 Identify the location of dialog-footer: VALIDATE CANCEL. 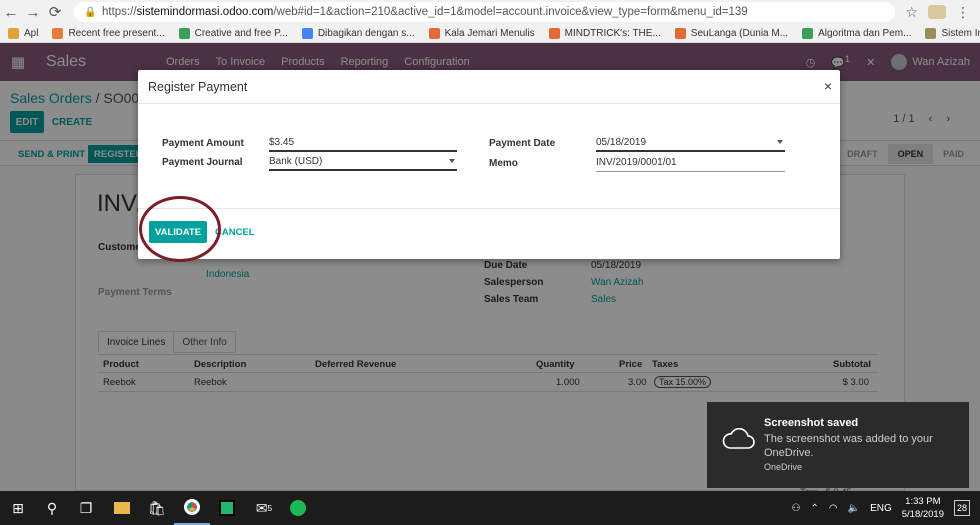
(489, 233).